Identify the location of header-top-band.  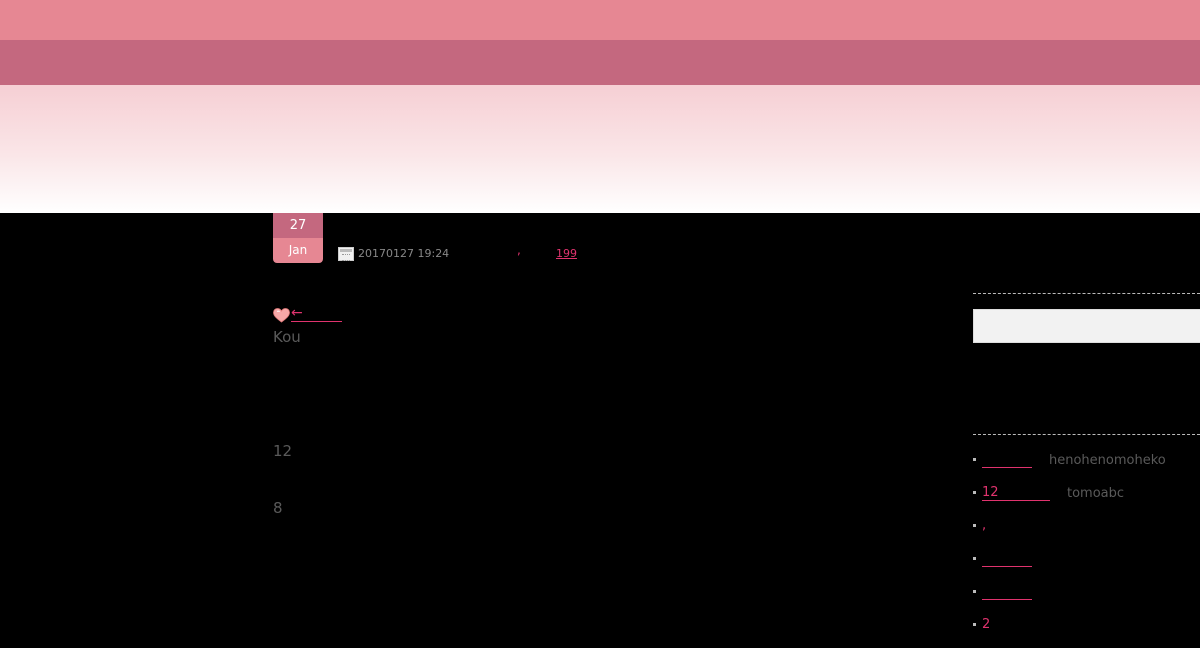
(600, 20).